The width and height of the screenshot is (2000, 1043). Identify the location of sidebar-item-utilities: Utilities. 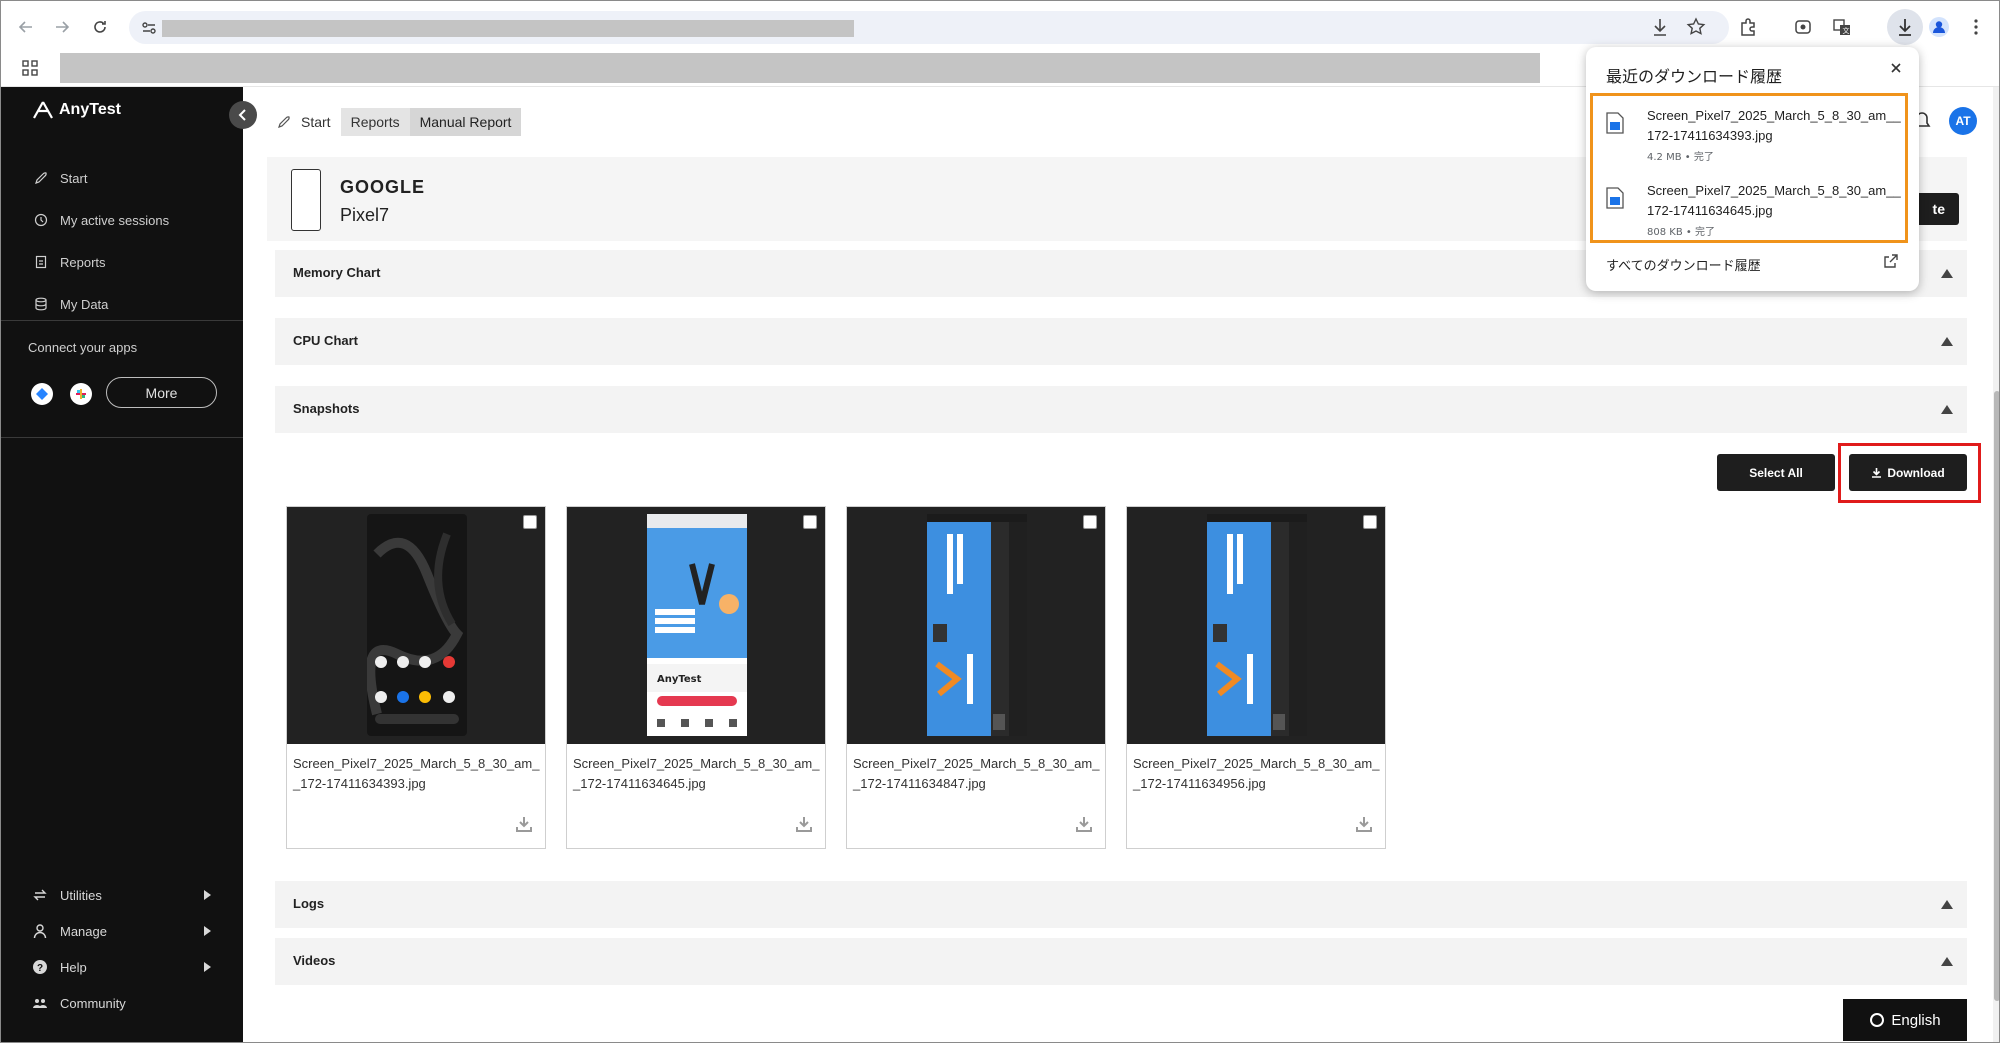
(122, 895).